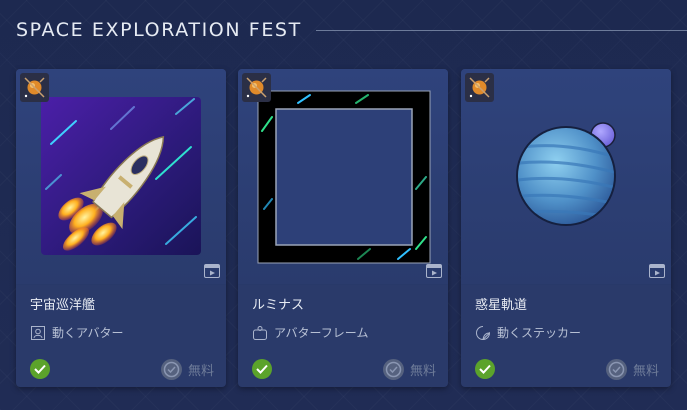 The height and width of the screenshot is (410, 687). I want to click on item-type-label: アバターフレーム, so click(321, 333).